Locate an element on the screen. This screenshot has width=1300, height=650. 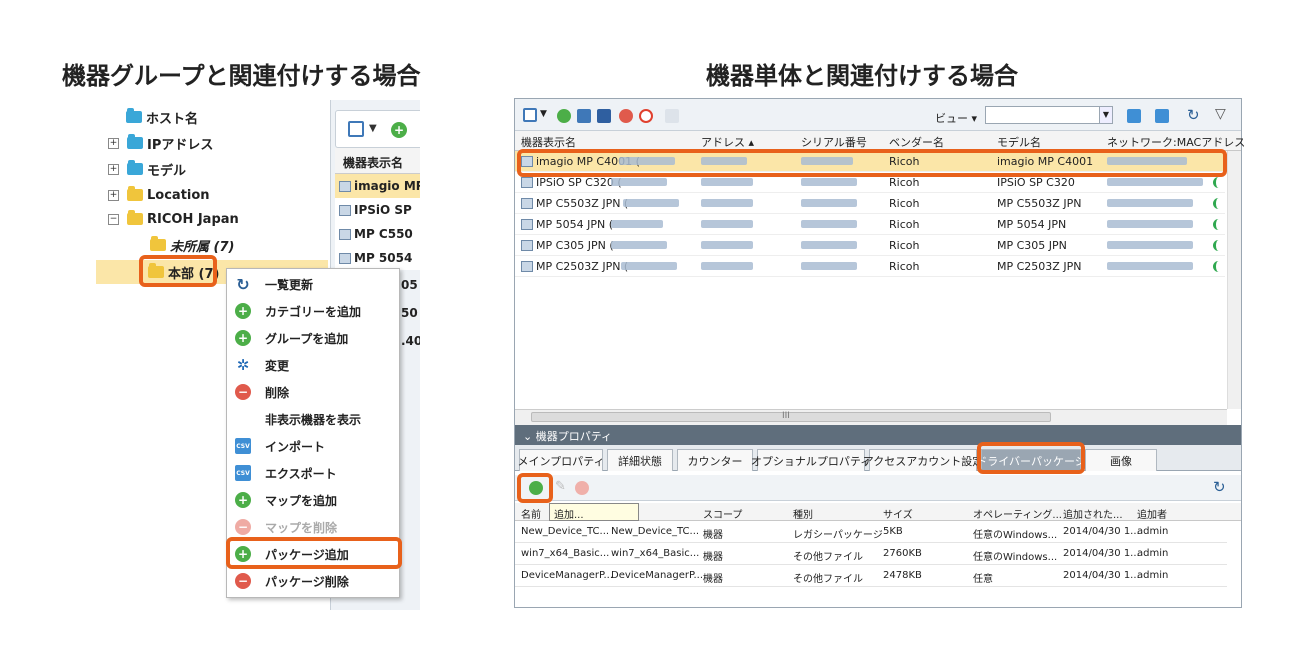
menu-item-add-group: + グループを追加 is located at coordinates (313, 338).